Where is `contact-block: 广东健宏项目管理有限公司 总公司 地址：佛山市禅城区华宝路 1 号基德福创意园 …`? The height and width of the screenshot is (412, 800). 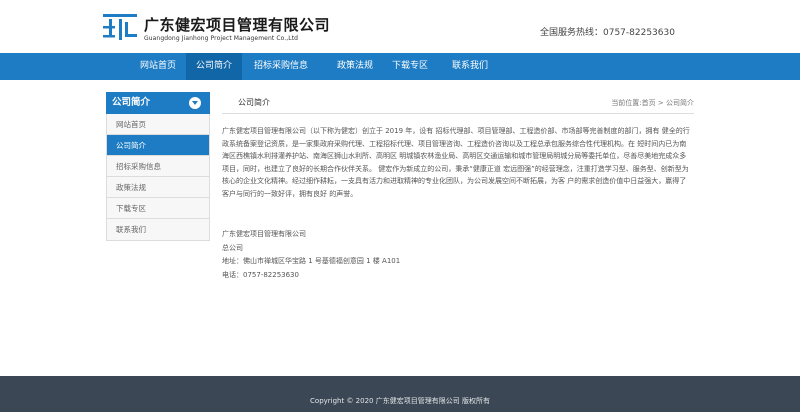
contact-block: 广东健宏项目管理有限公司 总公司 地址：佛山市禅城区华宝路 1 号基德福创意园 … is located at coordinates (457, 255).